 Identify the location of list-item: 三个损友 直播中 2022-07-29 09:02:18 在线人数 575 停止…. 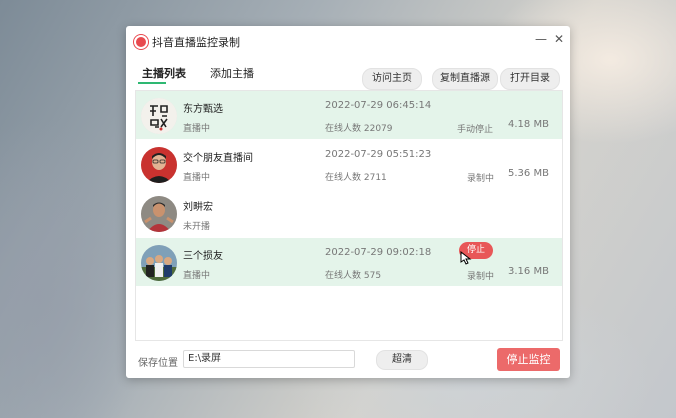
(349, 262).